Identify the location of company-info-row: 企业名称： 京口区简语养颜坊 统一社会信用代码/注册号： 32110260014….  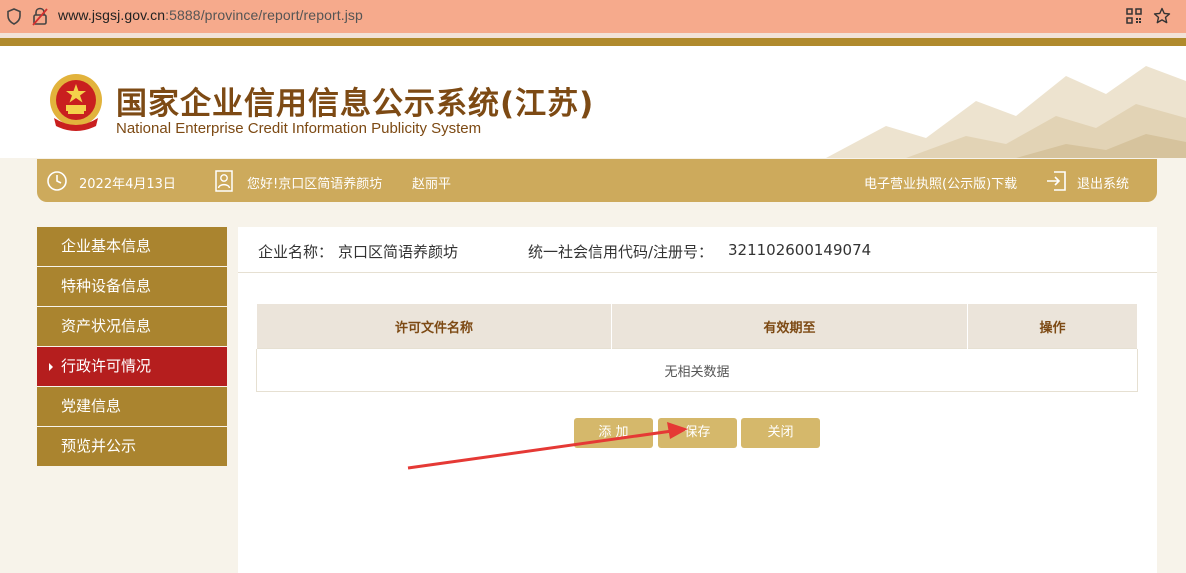
(697, 250).